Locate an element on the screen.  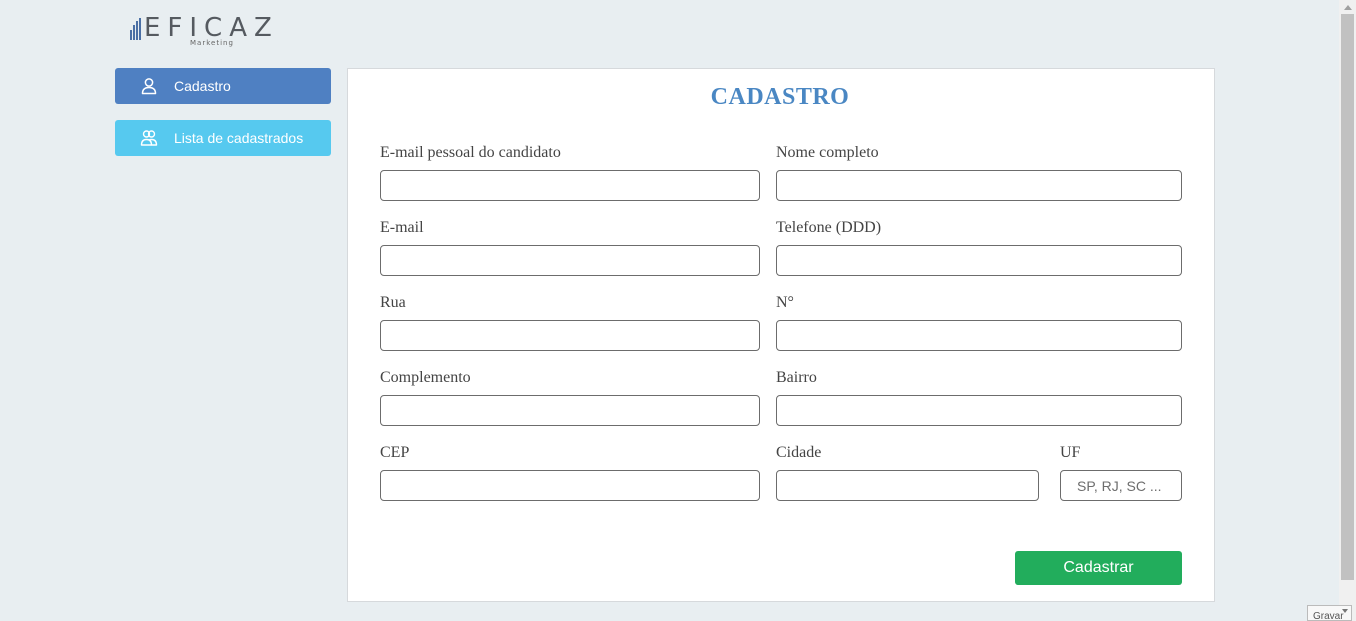
page-scrollbar is located at coordinates (1347, 310).